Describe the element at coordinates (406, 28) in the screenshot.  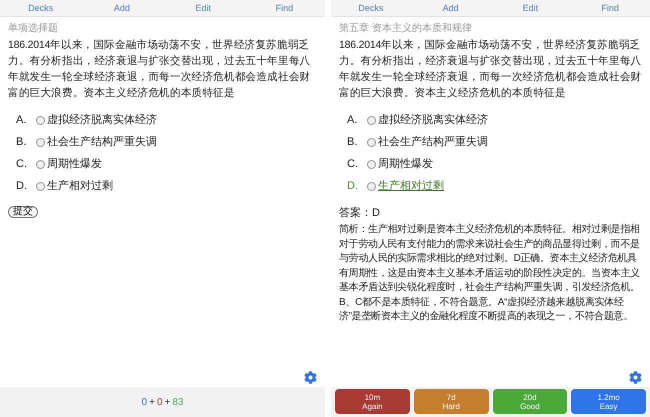
I see `category-label: 第五章 资本主义的本质和规律` at that location.